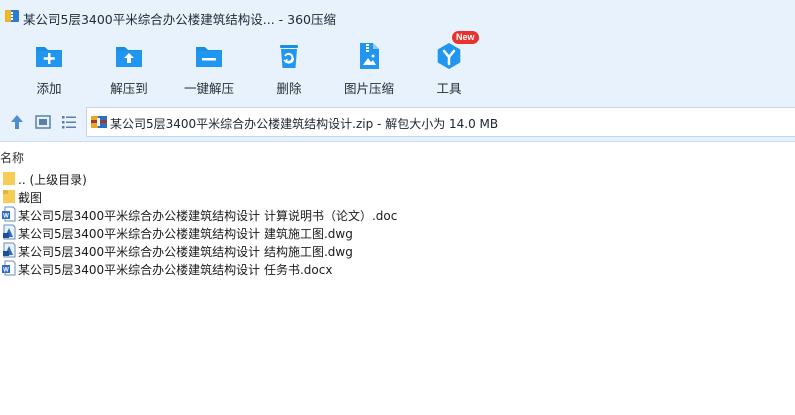 The width and height of the screenshot is (795, 415). I want to click on list-item-label: 某公司5层3400平米综合办公楼建筑结构设计 建筑施工图.dwg, so click(185, 234).